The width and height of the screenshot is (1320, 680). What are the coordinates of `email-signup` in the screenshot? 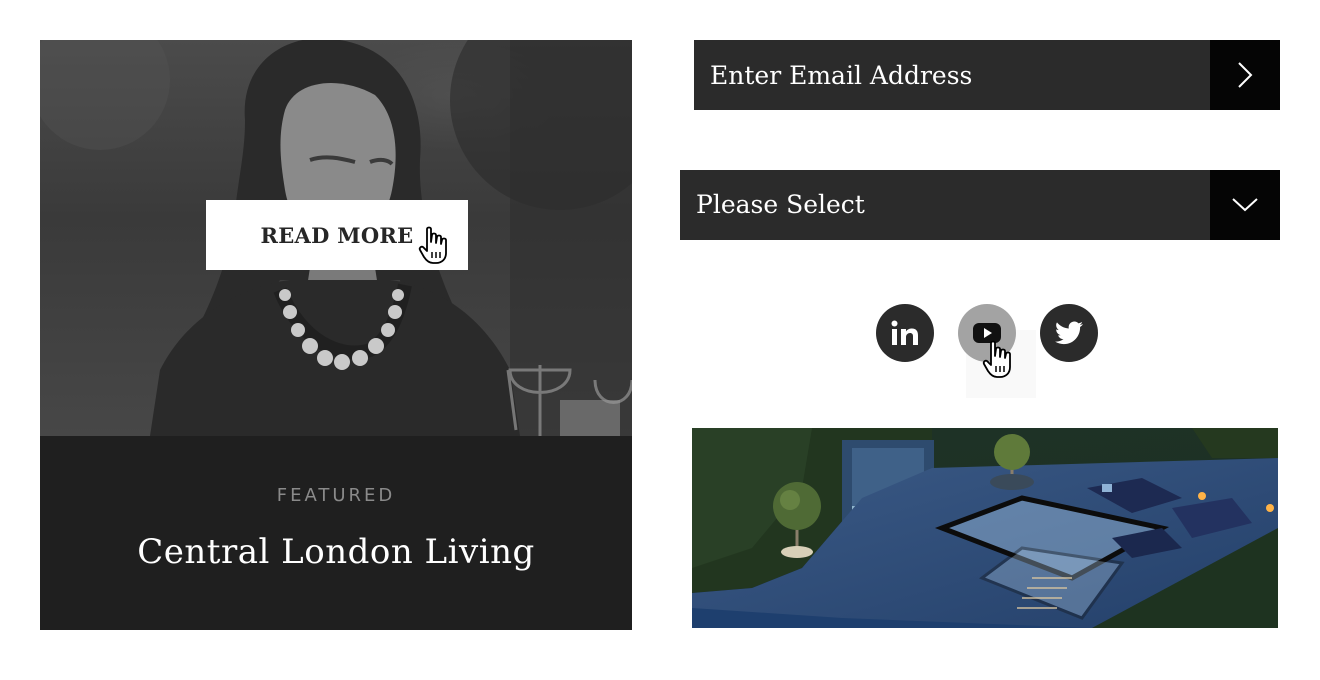 It's located at (987, 75).